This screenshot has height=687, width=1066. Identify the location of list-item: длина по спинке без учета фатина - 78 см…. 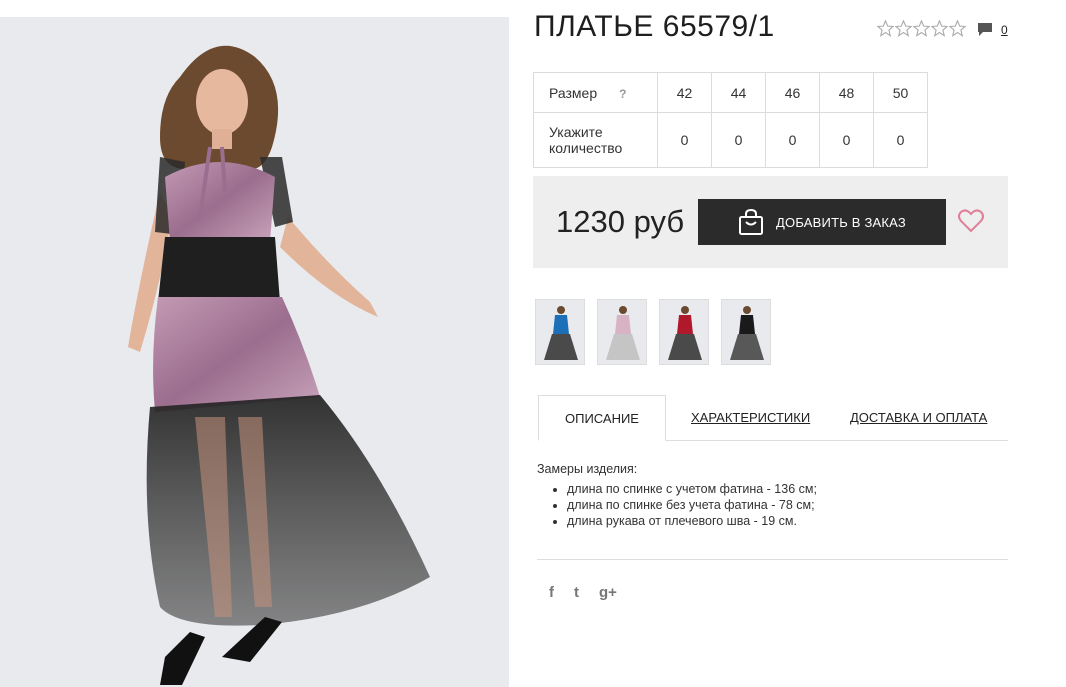
(692, 505).